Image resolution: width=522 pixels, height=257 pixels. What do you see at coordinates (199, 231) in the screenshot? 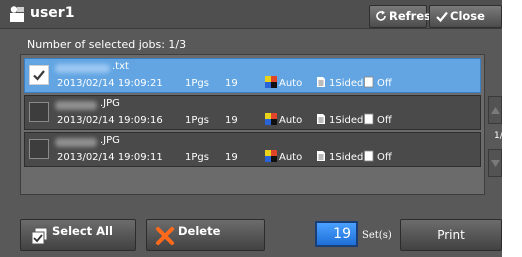
I see `delete-label: Delete` at bounding box center [199, 231].